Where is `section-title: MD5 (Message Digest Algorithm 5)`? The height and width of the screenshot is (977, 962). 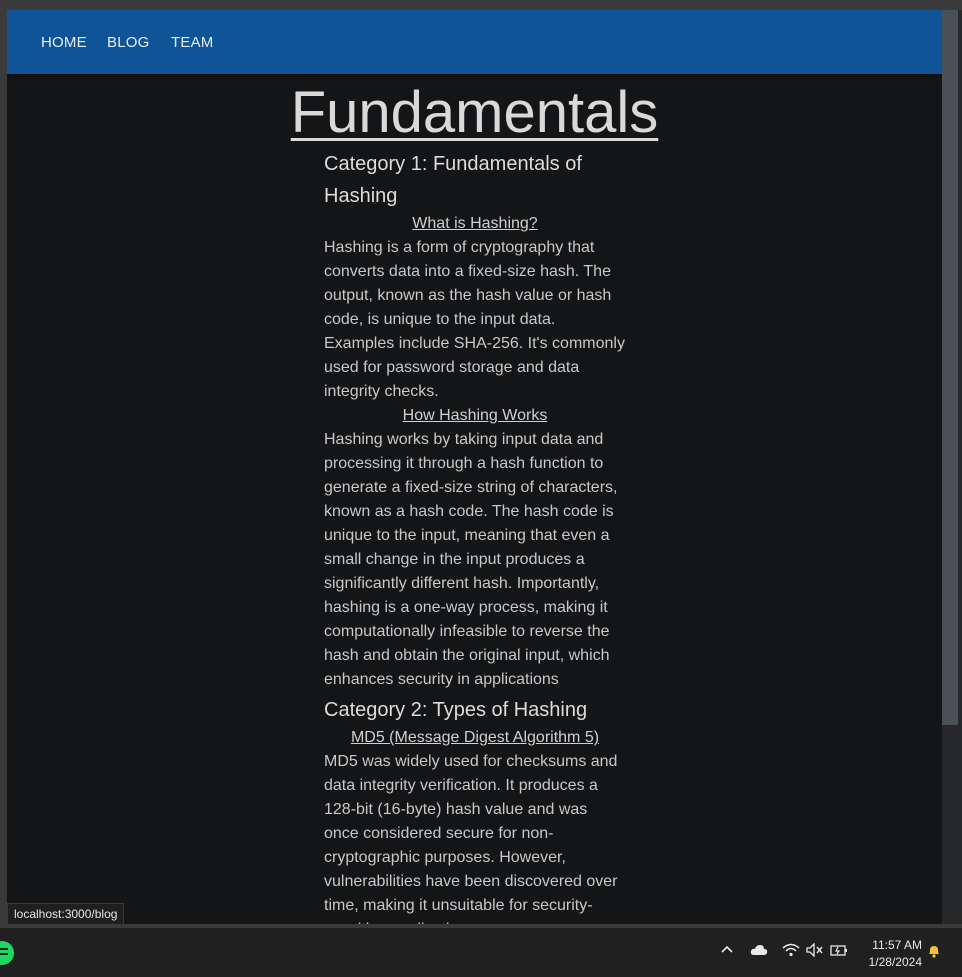 section-title: MD5 (Message Digest Algorithm 5) is located at coordinates (475, 737).